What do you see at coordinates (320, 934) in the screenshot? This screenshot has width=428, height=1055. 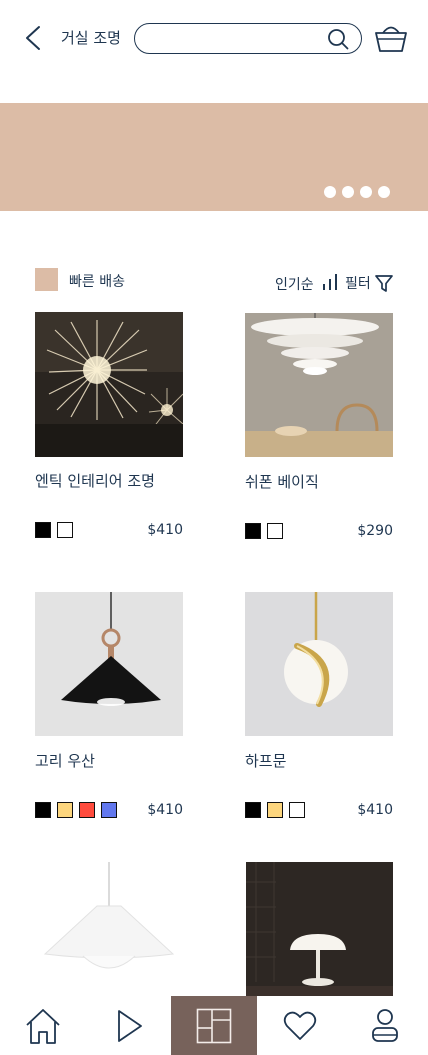 I see `product-image-mushroom-table-lamp` at bounding box center [320, 934].